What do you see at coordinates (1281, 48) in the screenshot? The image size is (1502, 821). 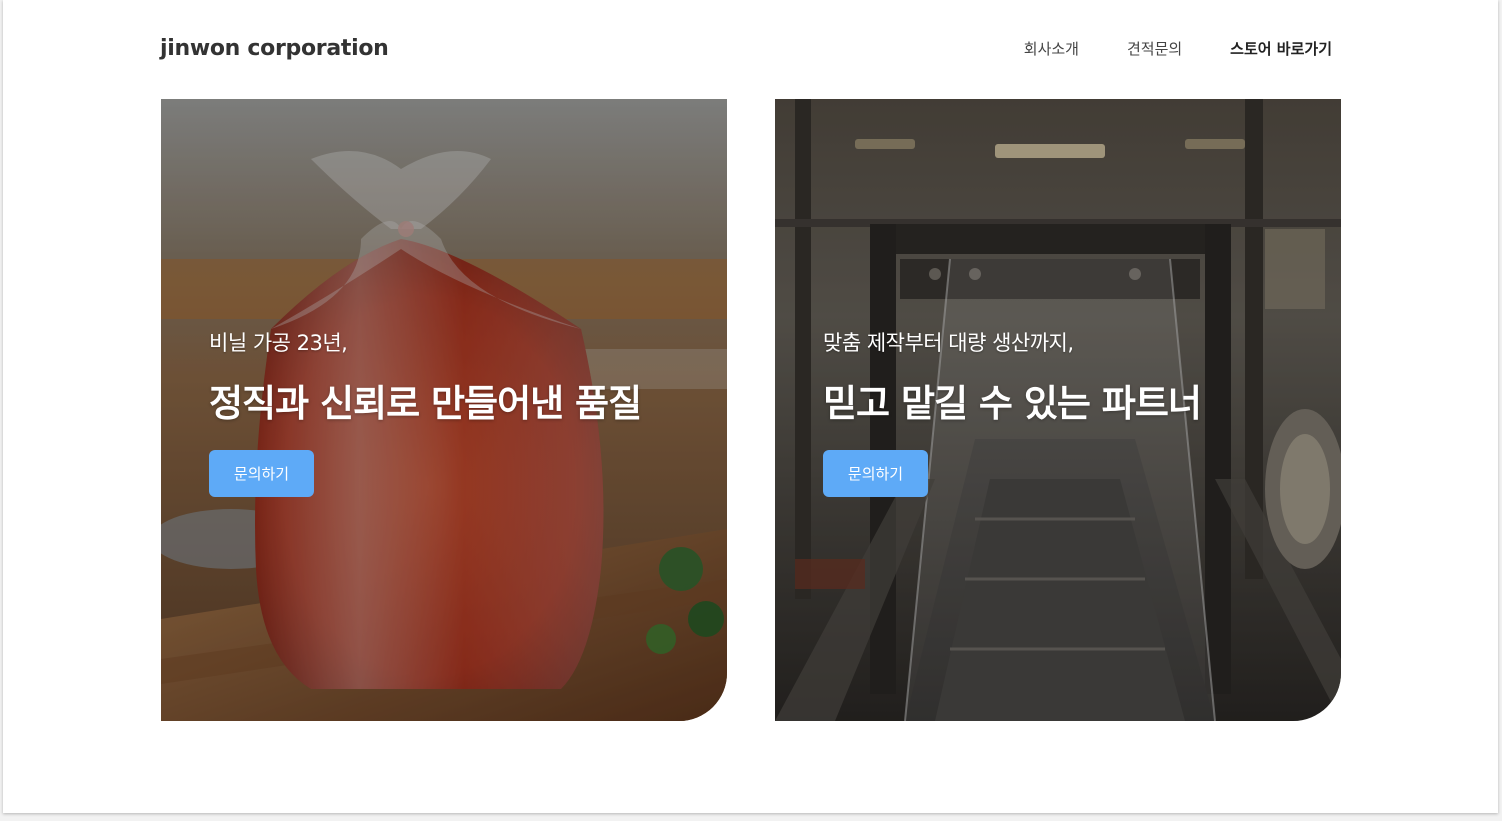 I see `nav-item-store: 스토어 바로가기` at bounding box center [1281, 48].